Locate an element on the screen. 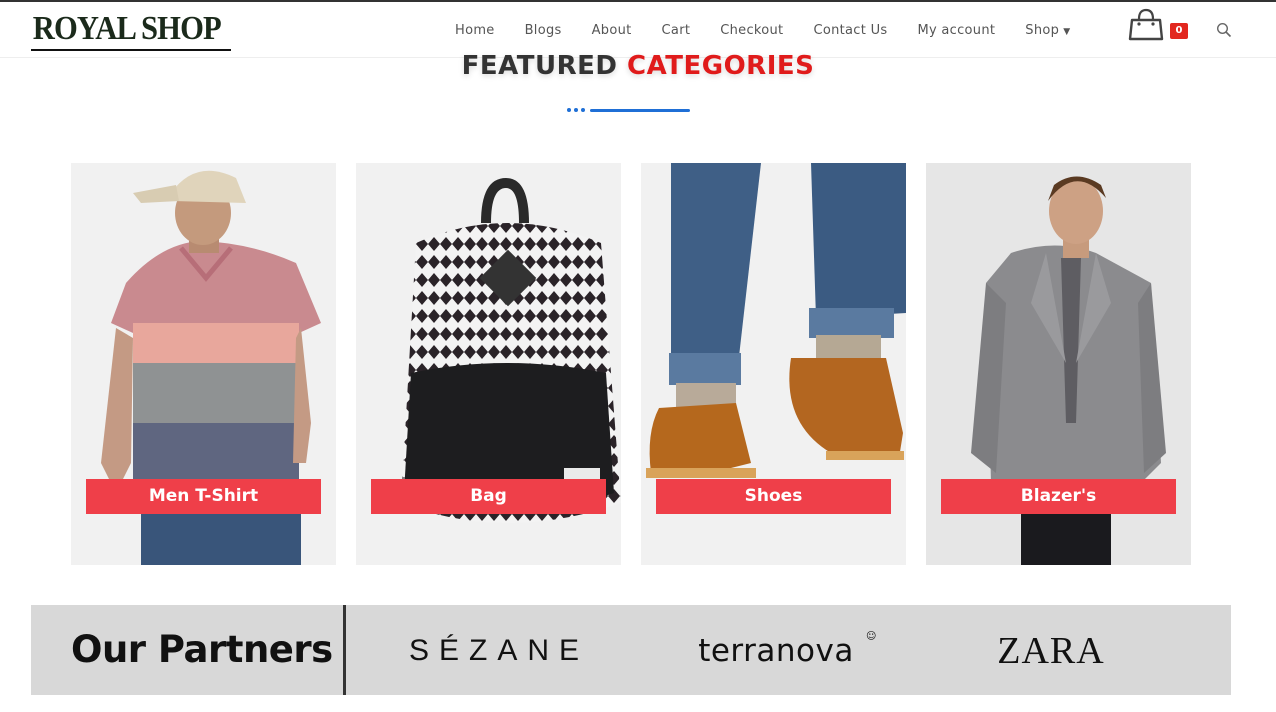  trademark-icon: ☺ is located at coordinates (871, 636).